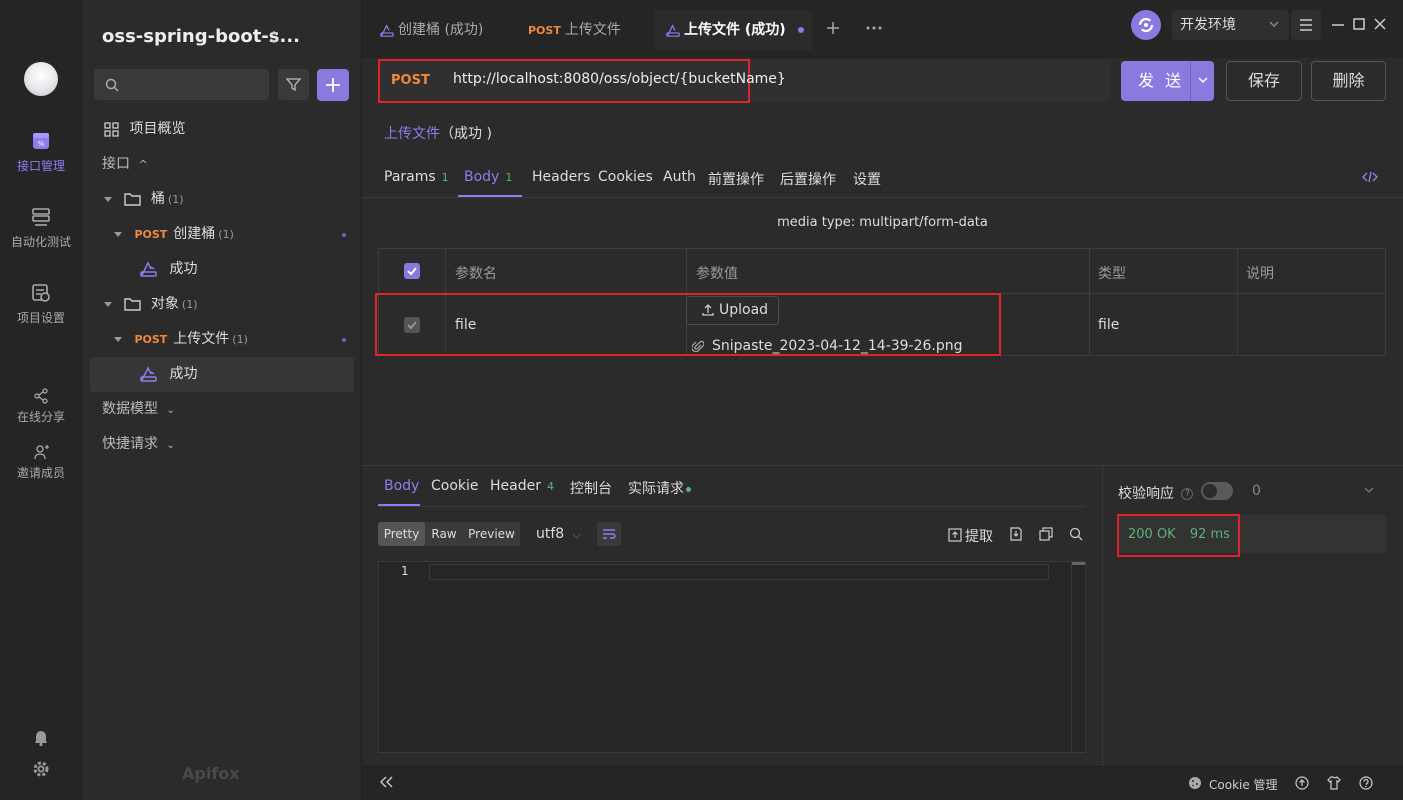 Image resolution: width=1403 pixels, height=800 pixels. Describe the element at coordinates (1380, 24) in the screenshot. I see `close-icon` at that location.